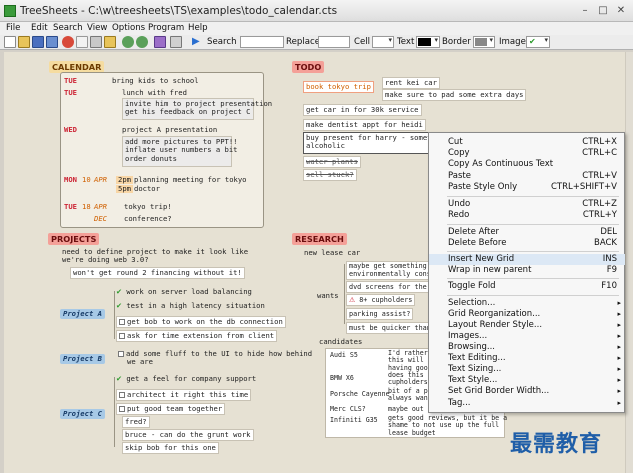 This screenshot has height=473, width=633. Describe the element at coordinates (527, 215) in the screenshot. I see `ctx-redo: Redo CTRL+Y` at that location.